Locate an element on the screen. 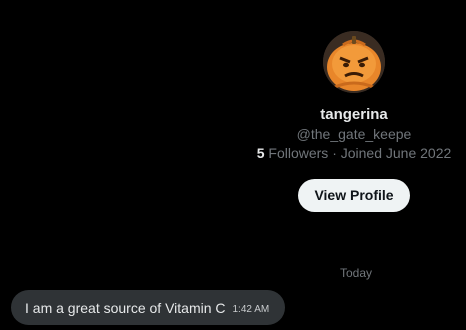 Image resolution: width=466 pixels, height=330 pixels. user-handle: @the_gate_keepe is located at coordinates (354, 134).